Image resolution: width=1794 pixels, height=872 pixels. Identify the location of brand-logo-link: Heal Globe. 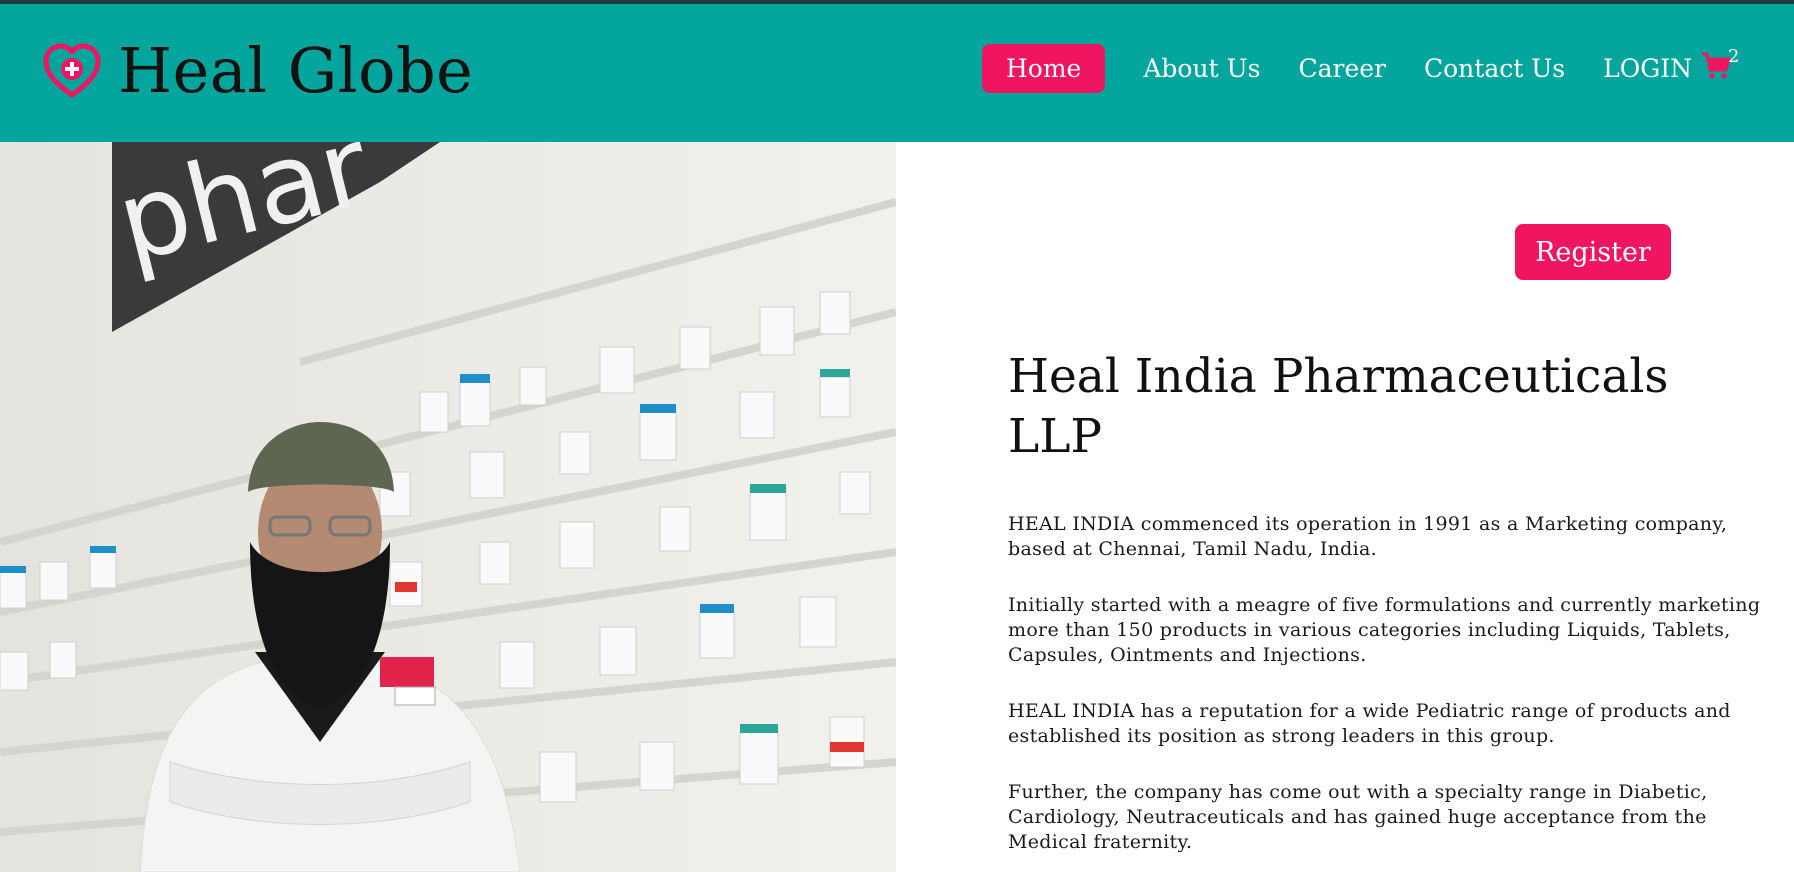
(257, 71).